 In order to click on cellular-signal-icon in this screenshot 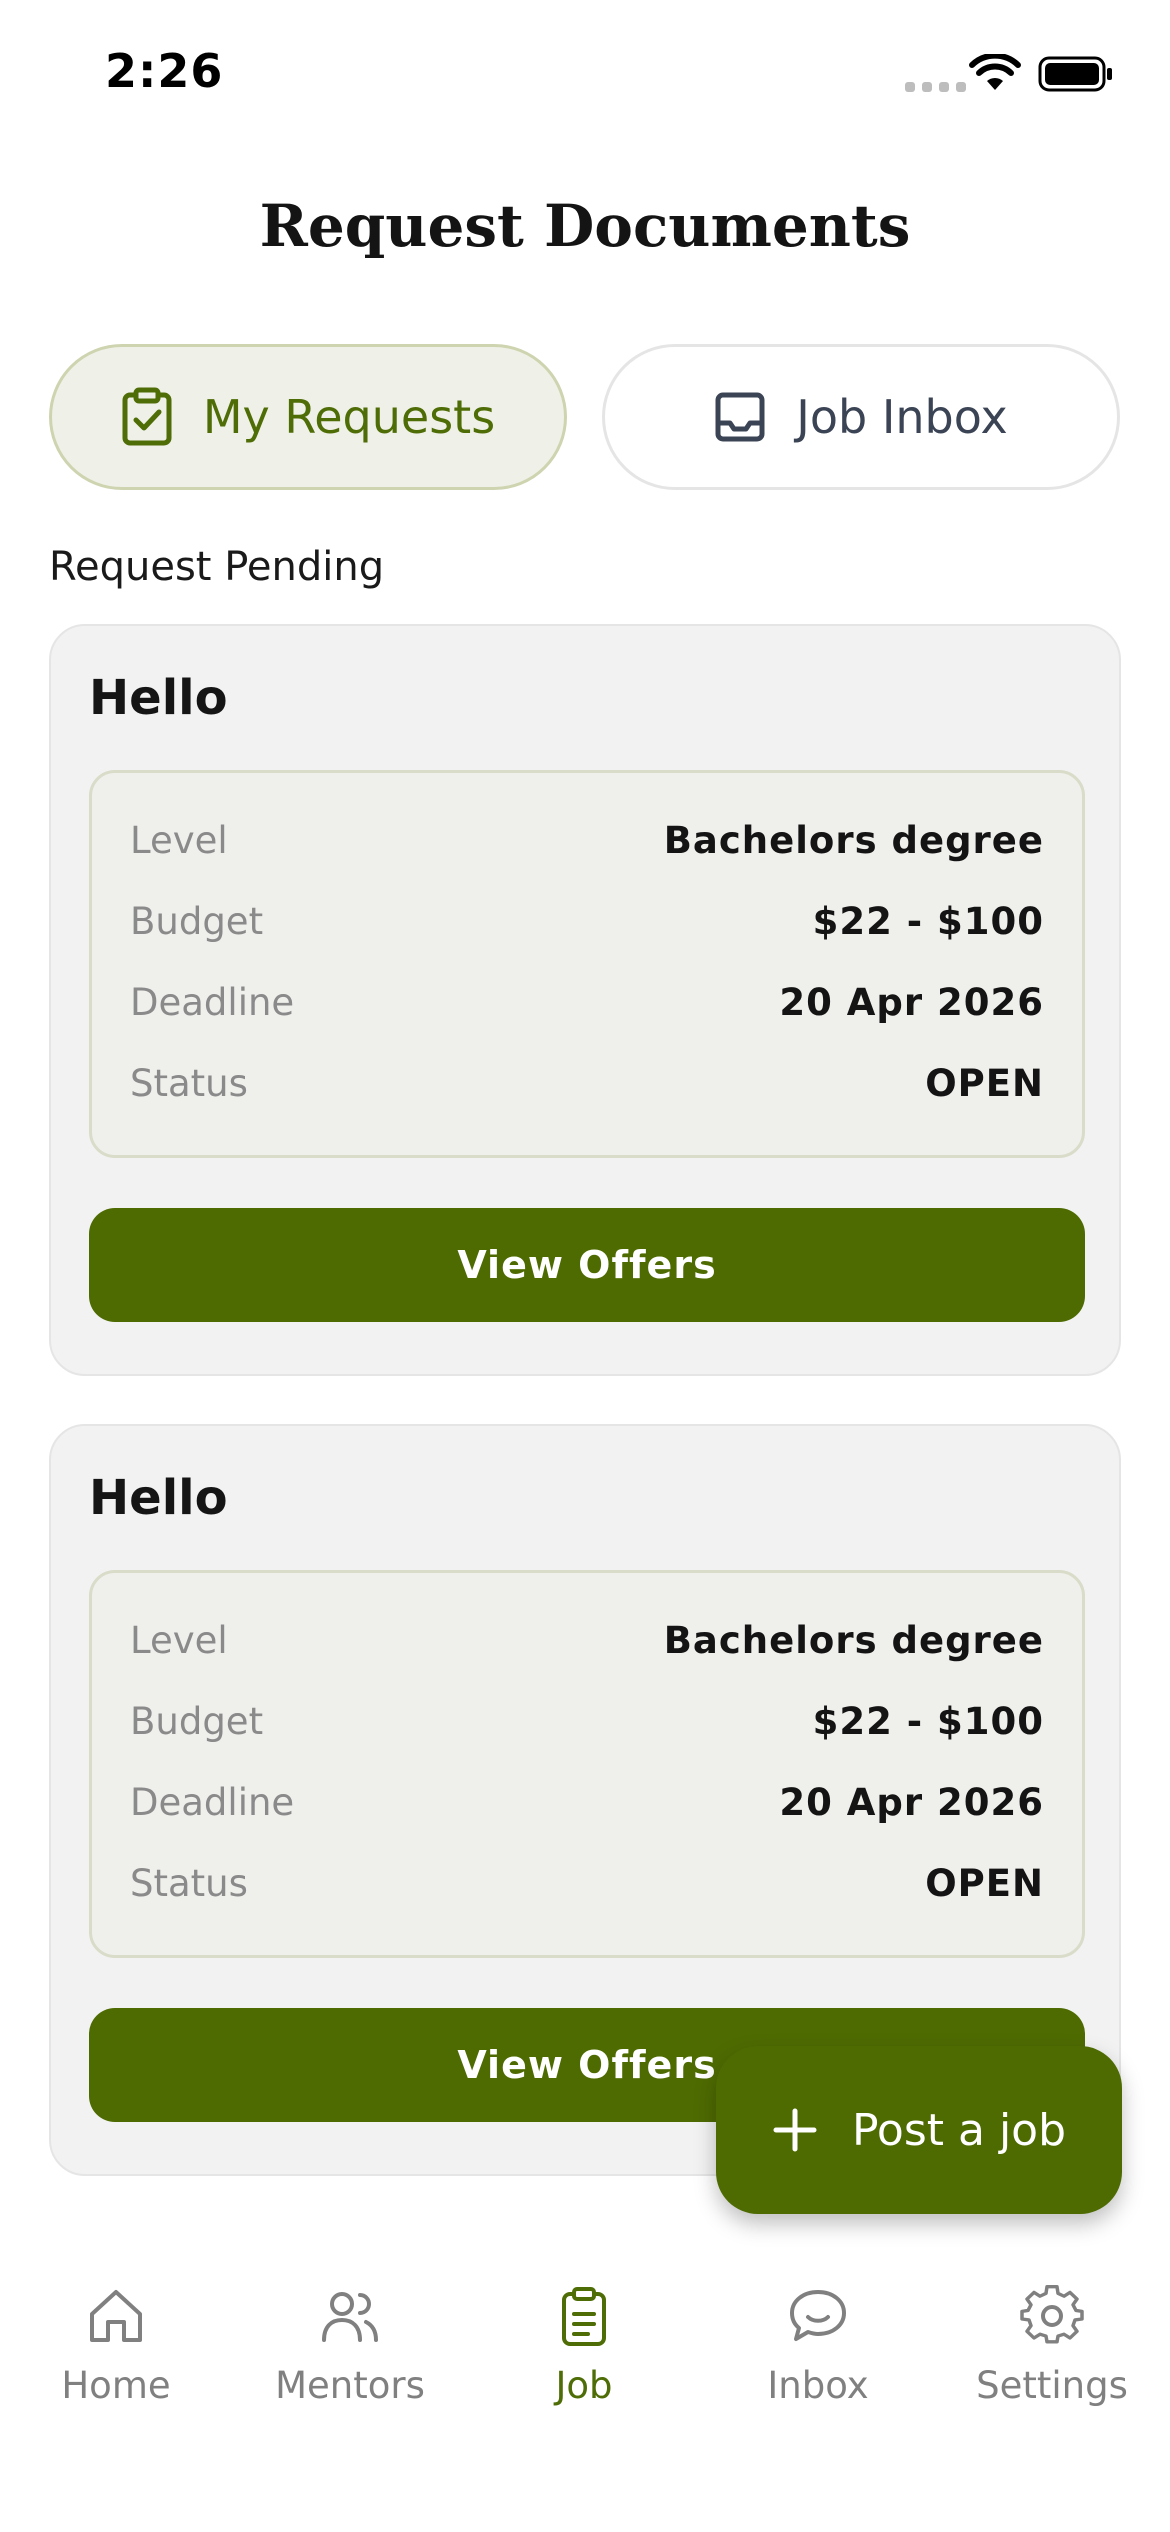, I will do `click(935, 87)`.